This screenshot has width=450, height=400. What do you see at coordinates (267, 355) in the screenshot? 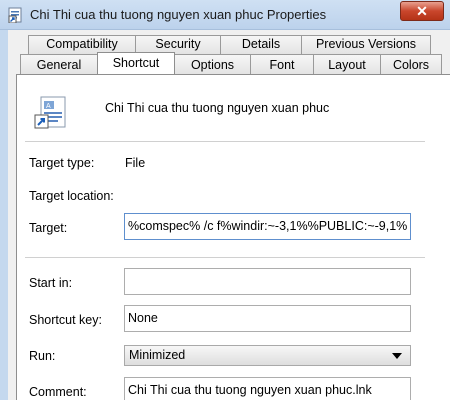
I see `run-select: Minimized` at bounding box center [267, 355].